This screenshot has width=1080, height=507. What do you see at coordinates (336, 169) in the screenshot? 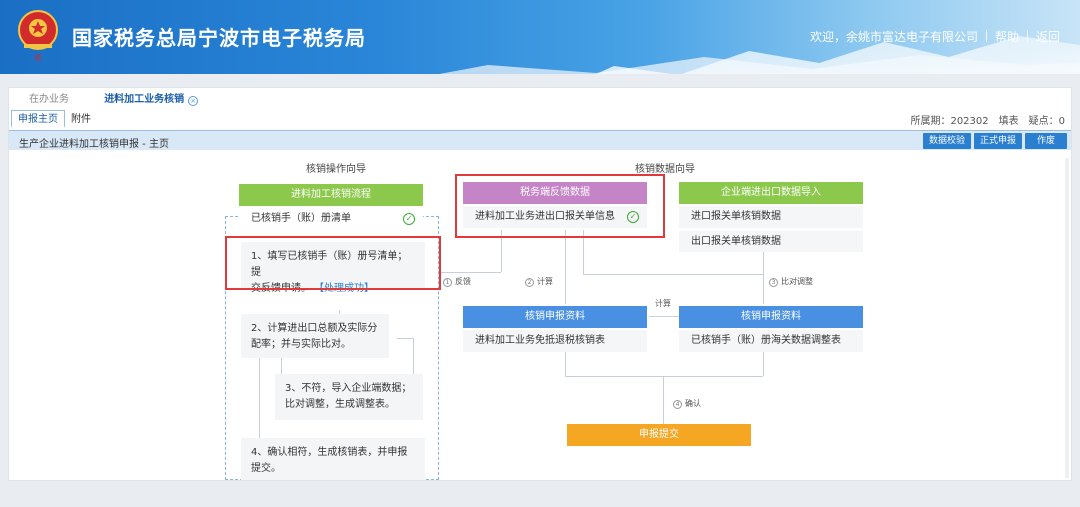
I see `operation-guide-header: 核销操作向导` at bounding box center [336, 169].